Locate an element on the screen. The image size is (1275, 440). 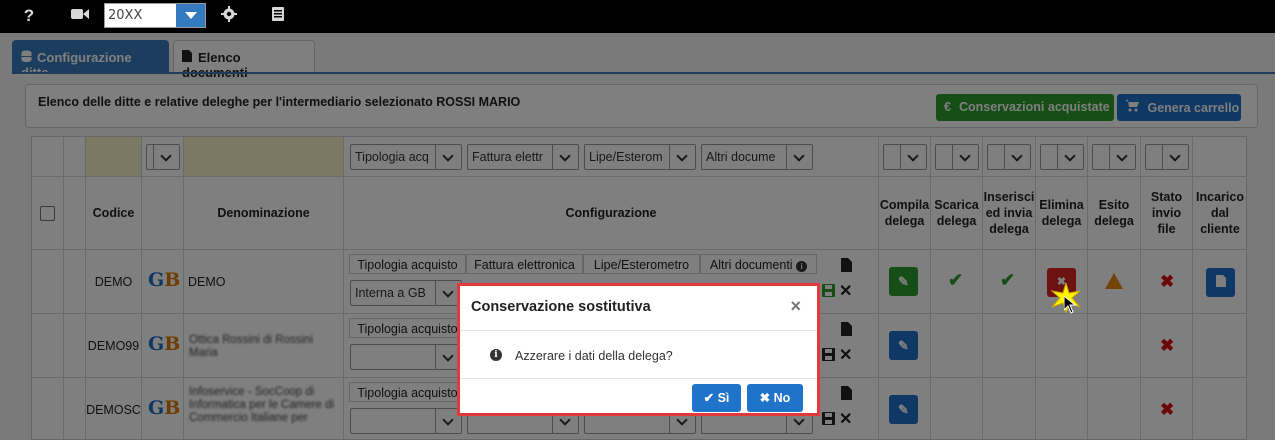
check-icon: ✔ is located at coordinates (709, 398).